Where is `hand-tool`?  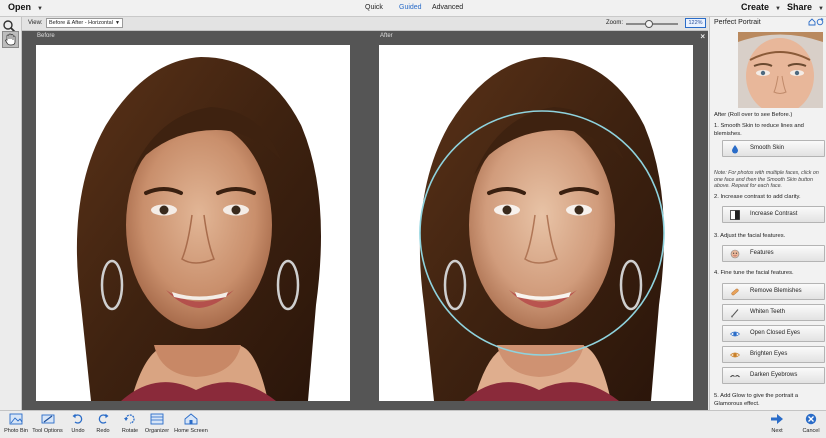
hand-tool is located at coordinates (10, 39).